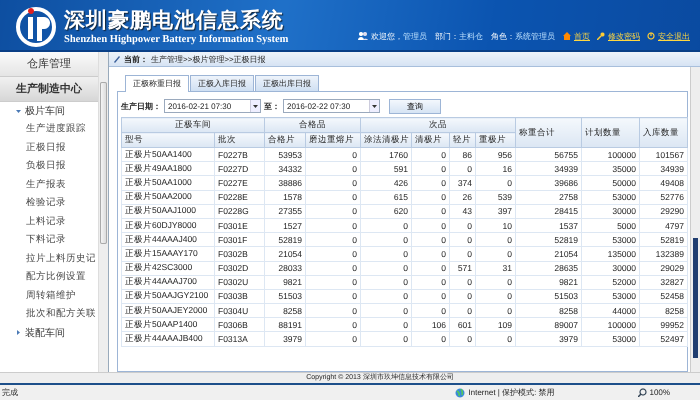  Describe the element at coordinates (212, 106) in the screenshot. I see `start-date-field: 2016-02-21 07:30` at that location.